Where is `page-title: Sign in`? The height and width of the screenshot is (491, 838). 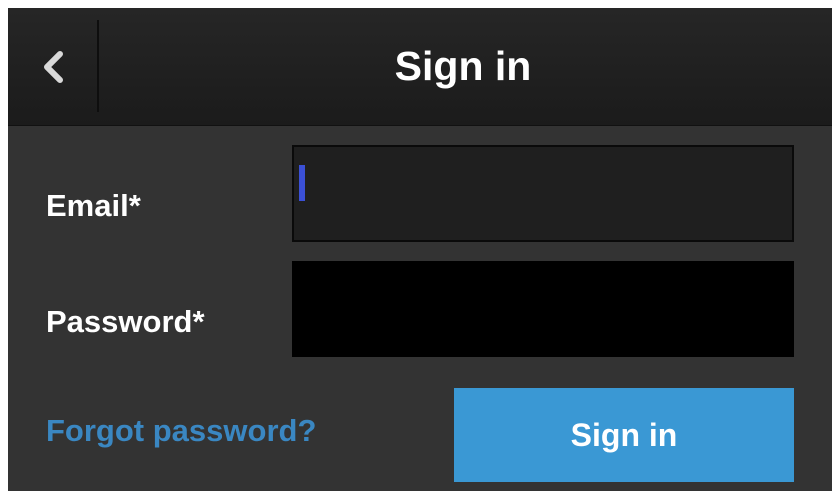
page-title: Sign in is located at coordinates (463, 66).